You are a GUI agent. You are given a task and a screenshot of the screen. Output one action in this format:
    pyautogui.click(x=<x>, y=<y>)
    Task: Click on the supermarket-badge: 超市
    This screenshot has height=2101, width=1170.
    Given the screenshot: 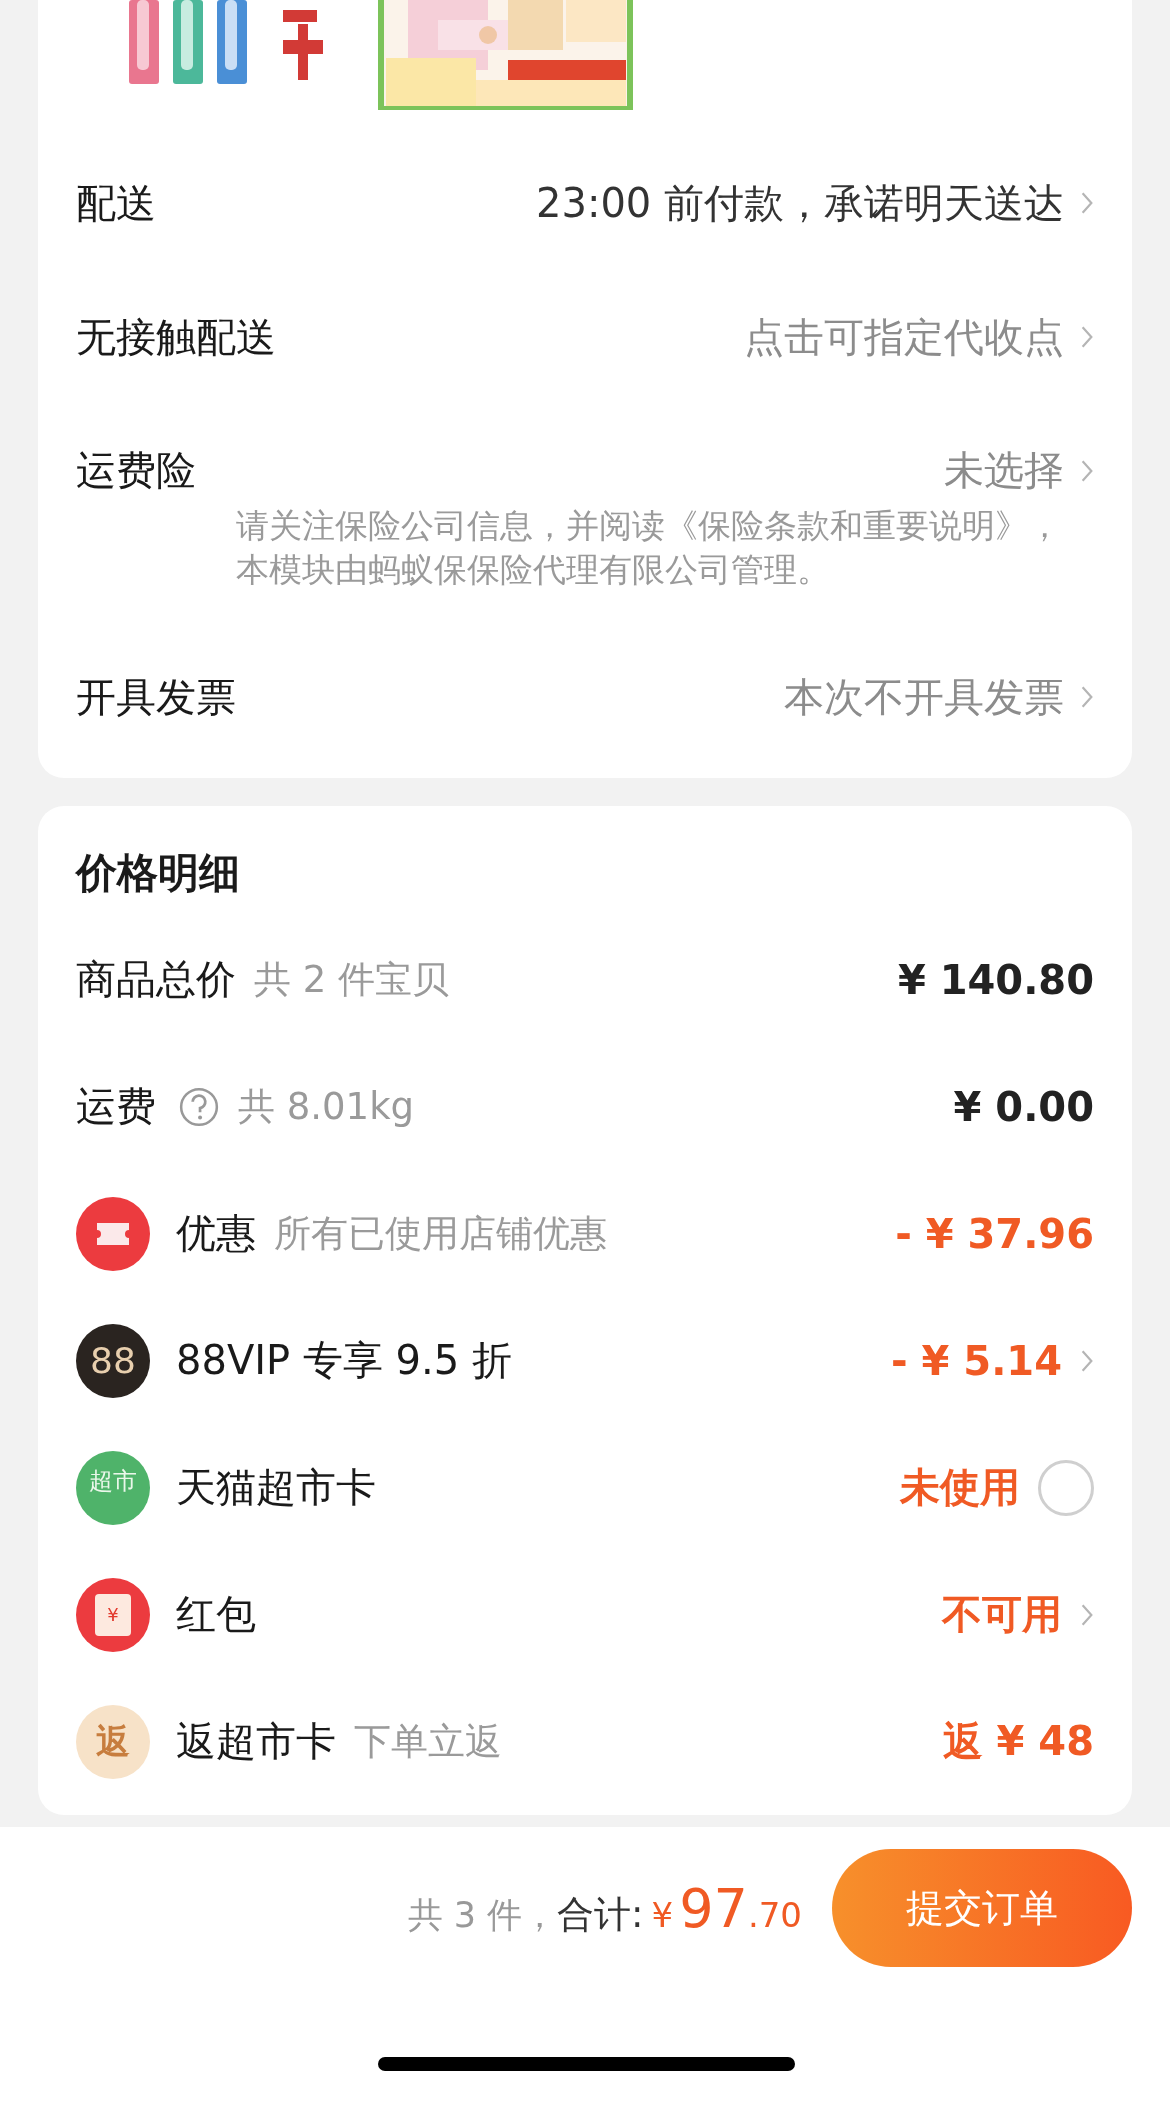 What is the action you would take?
    pyautogui.click(x=113, y=1487)
    